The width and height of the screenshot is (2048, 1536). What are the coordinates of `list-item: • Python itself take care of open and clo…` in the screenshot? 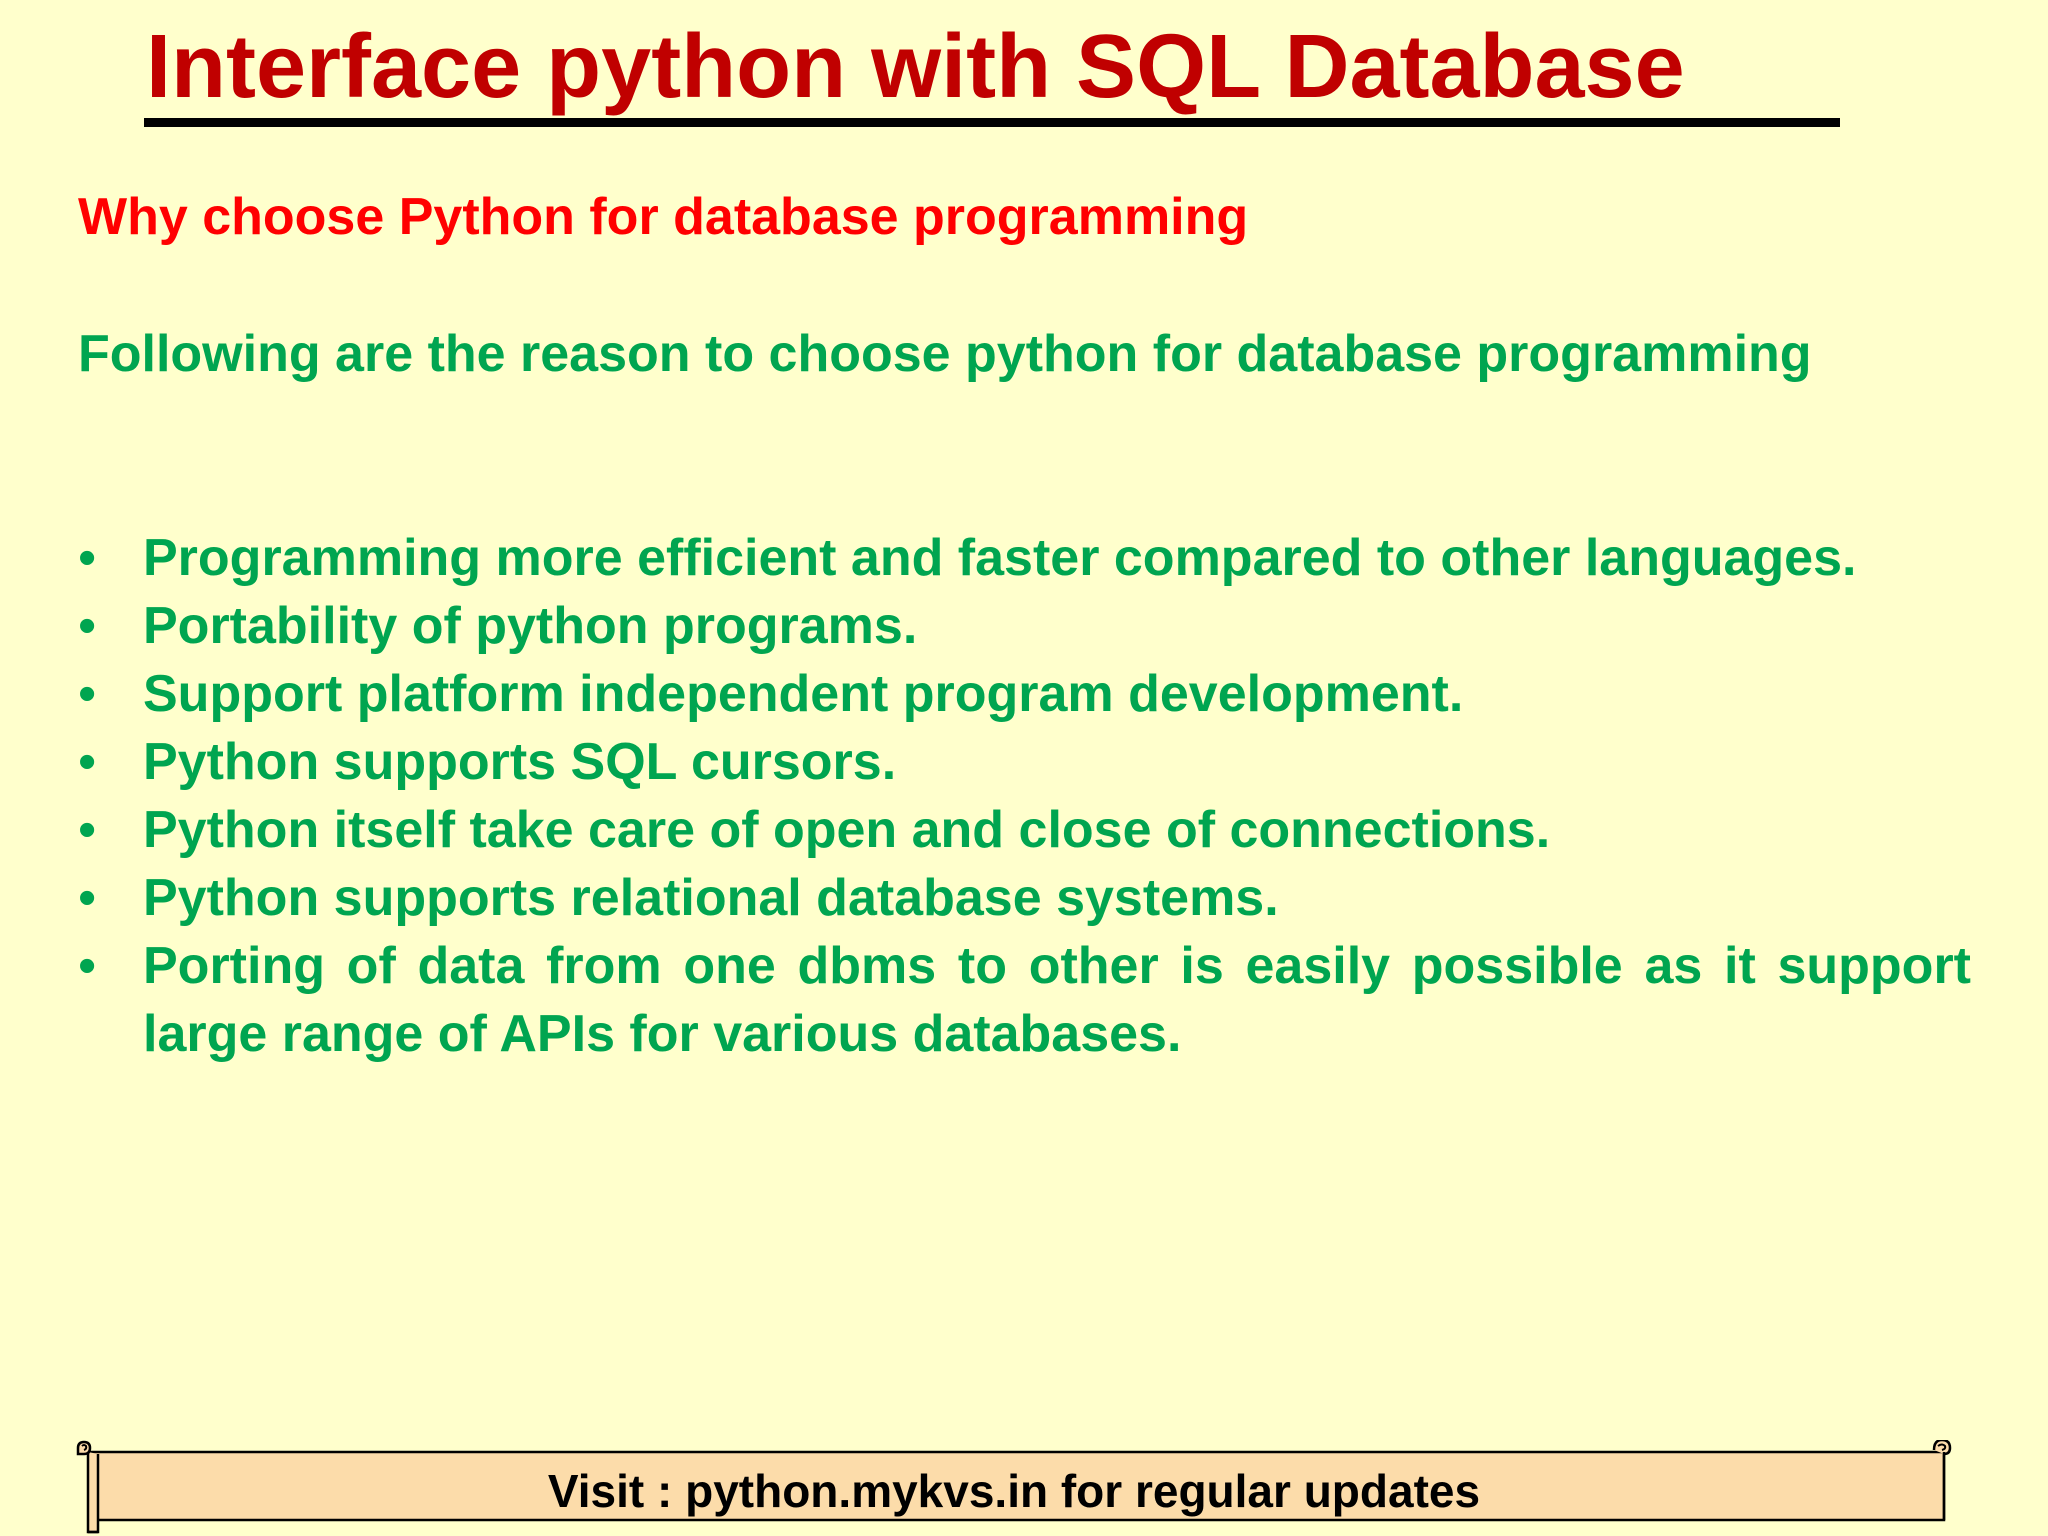 It's located at (1024, 830).